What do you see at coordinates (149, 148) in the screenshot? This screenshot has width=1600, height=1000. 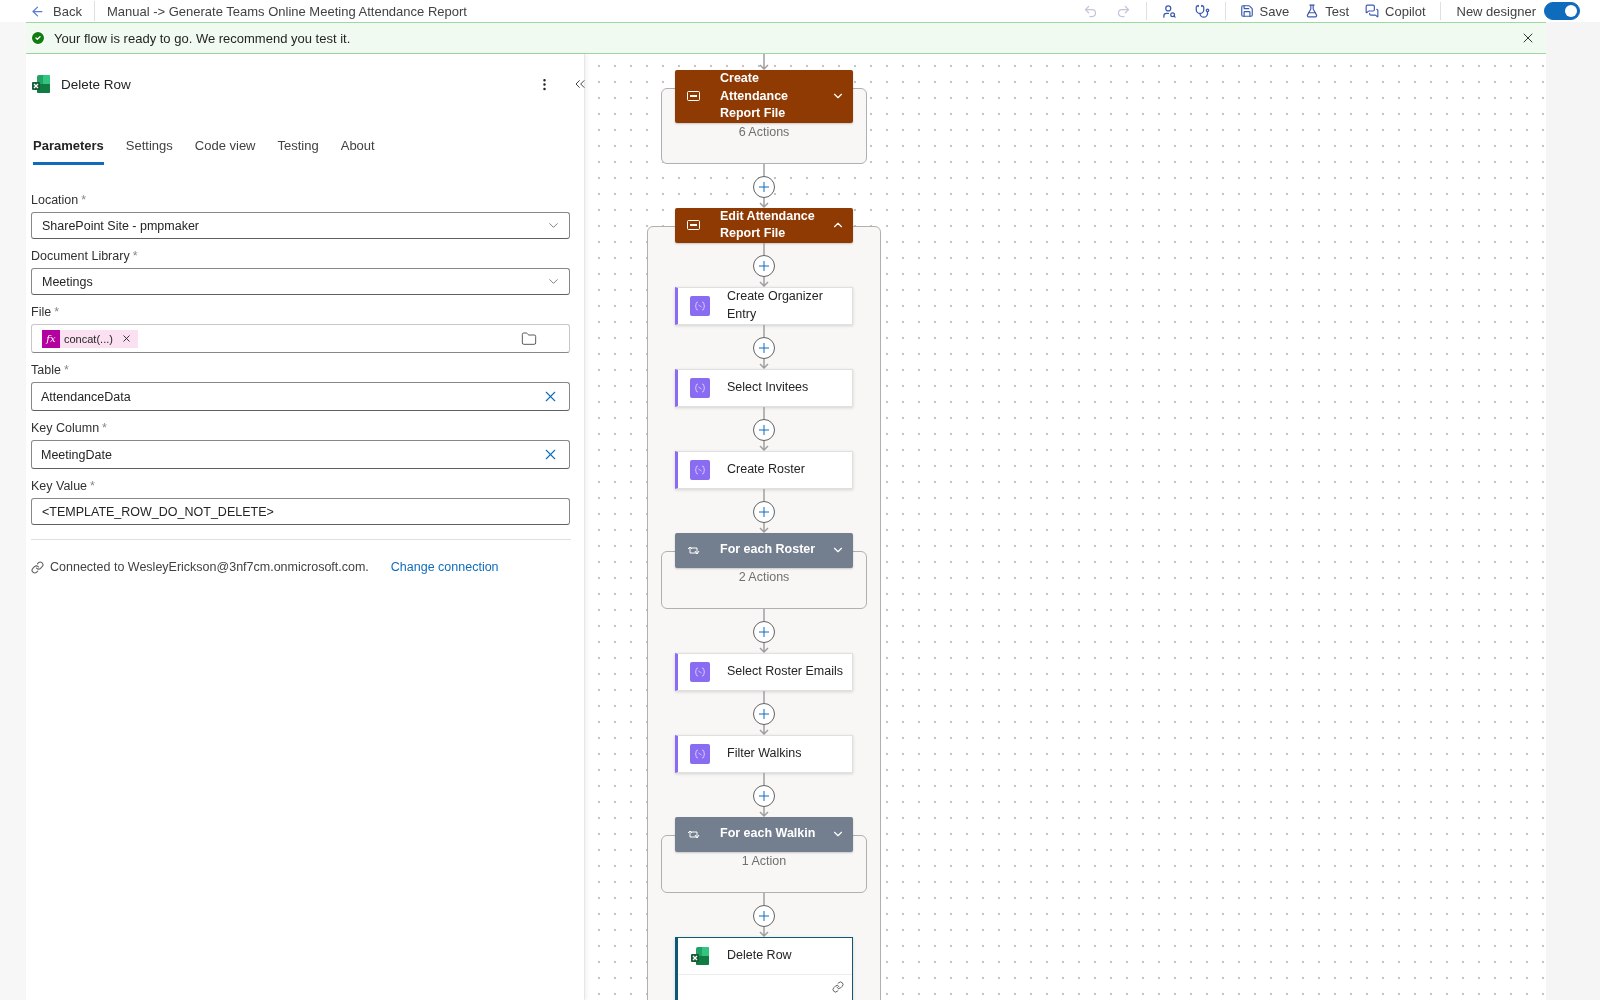 I see `tab: Settings` at bounding box center [149, 148].